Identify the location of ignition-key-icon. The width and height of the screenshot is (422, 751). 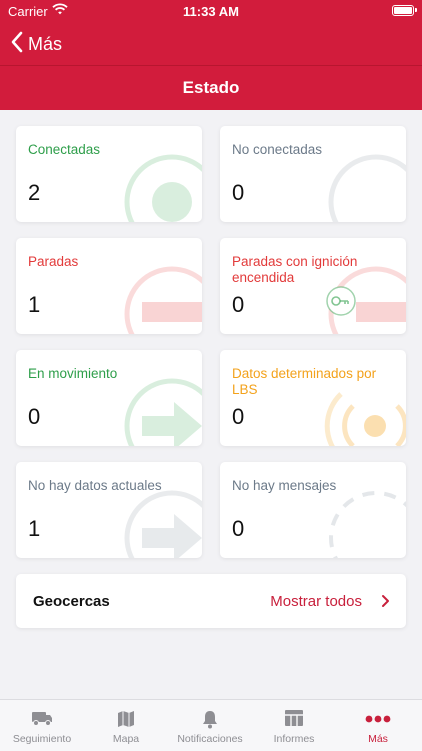
(366, 300).